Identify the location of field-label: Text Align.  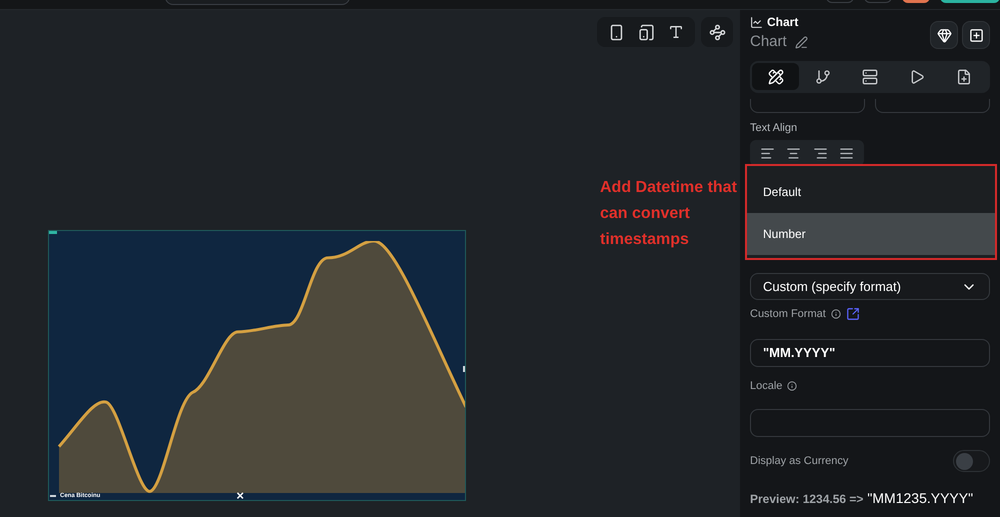
(774, 128).